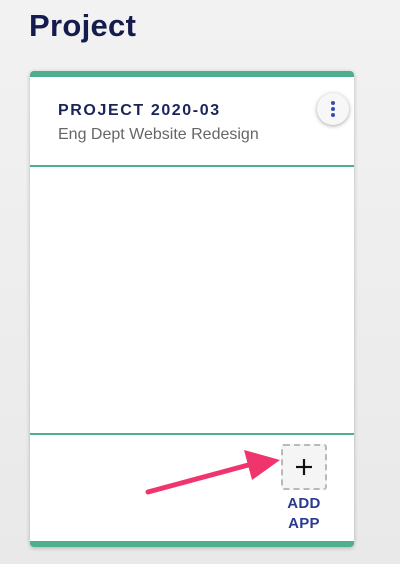 The image size is (400, 564). I want to click on add-app-box, so click(304, 467).